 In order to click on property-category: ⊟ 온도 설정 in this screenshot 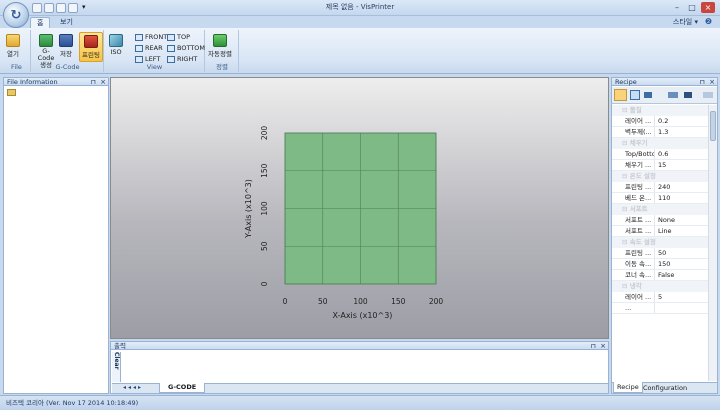, I will do `click(660, 176)`.